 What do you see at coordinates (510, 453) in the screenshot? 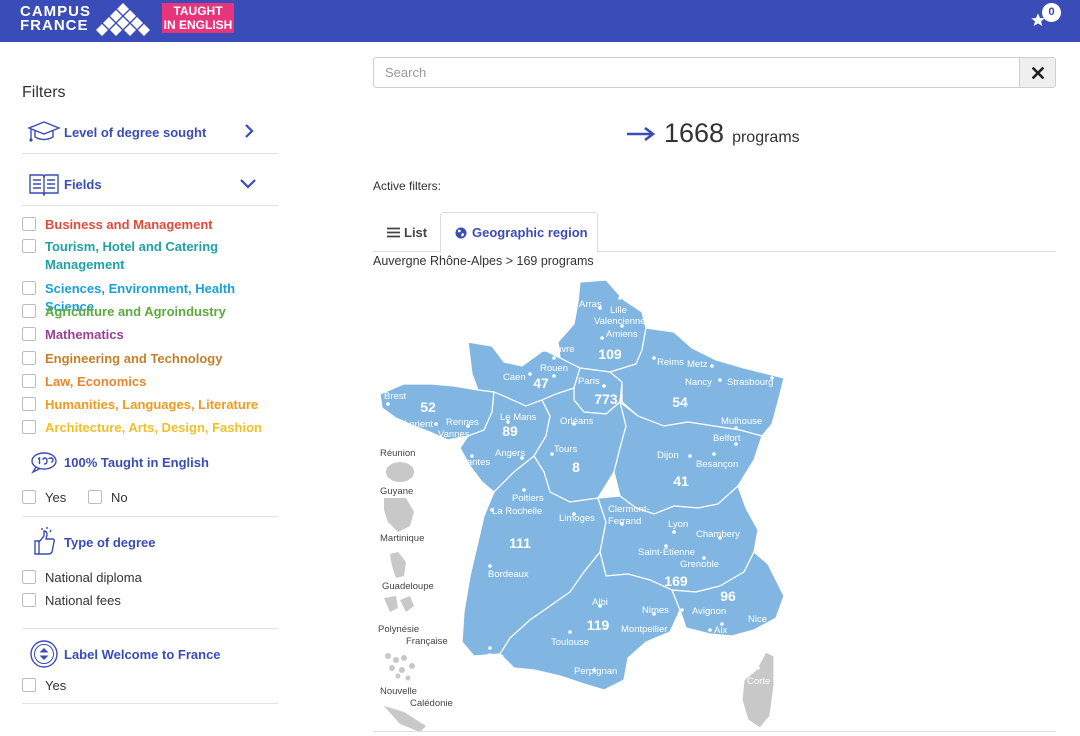
I see `city-label: Angers` at bounding box center [510, 453].